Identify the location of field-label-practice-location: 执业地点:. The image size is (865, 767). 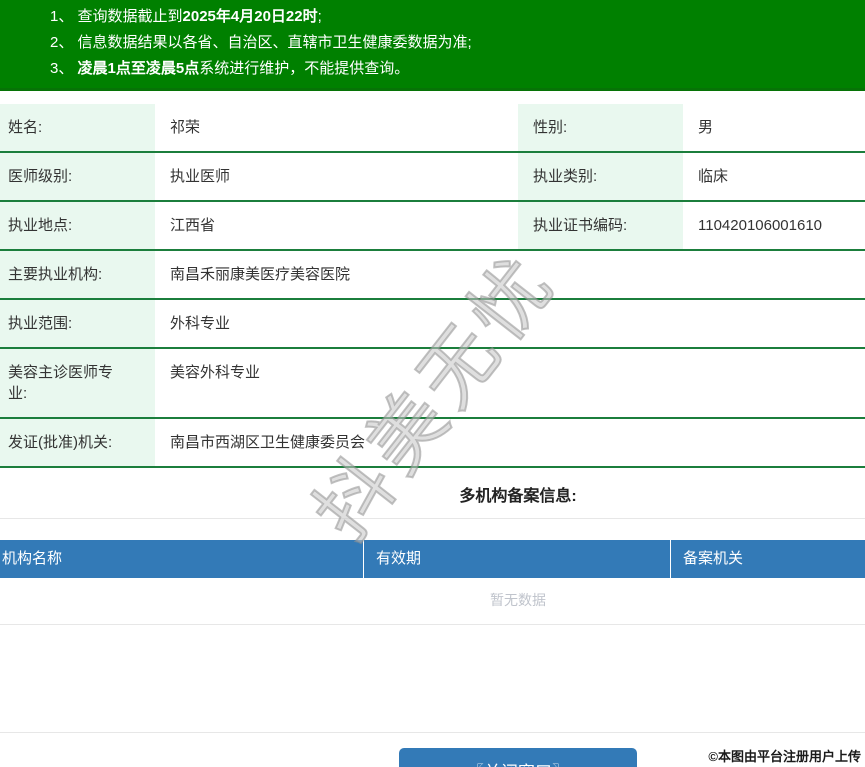
(77, 225).